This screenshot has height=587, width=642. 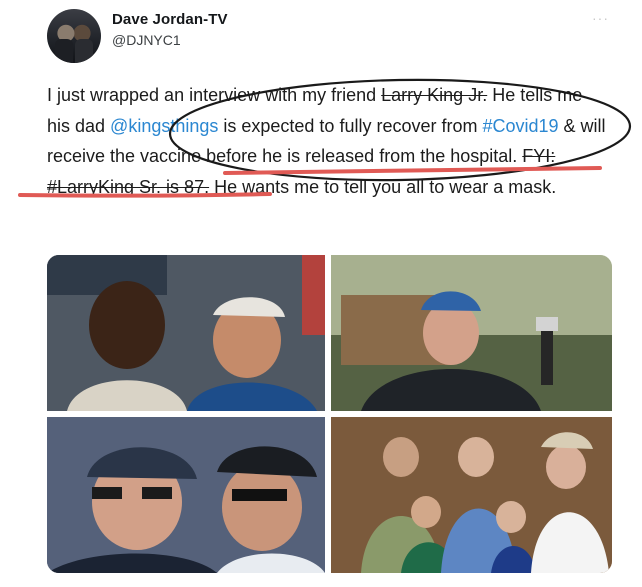 I want to click on photo-bottom-left-art, so click(x=186, y=495).